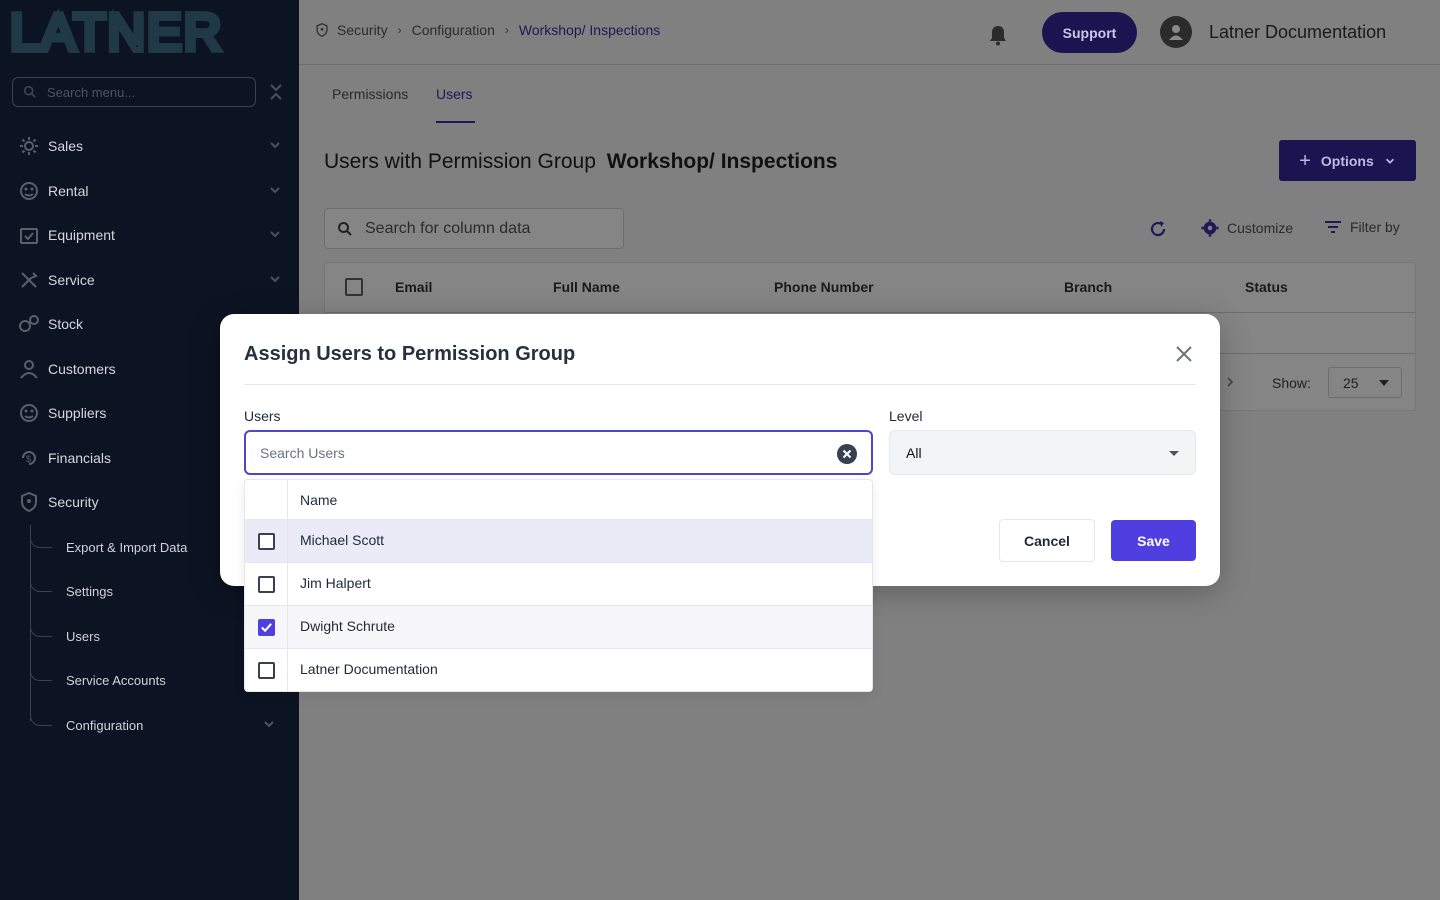  I want to click on column-search, so click(474, 228).